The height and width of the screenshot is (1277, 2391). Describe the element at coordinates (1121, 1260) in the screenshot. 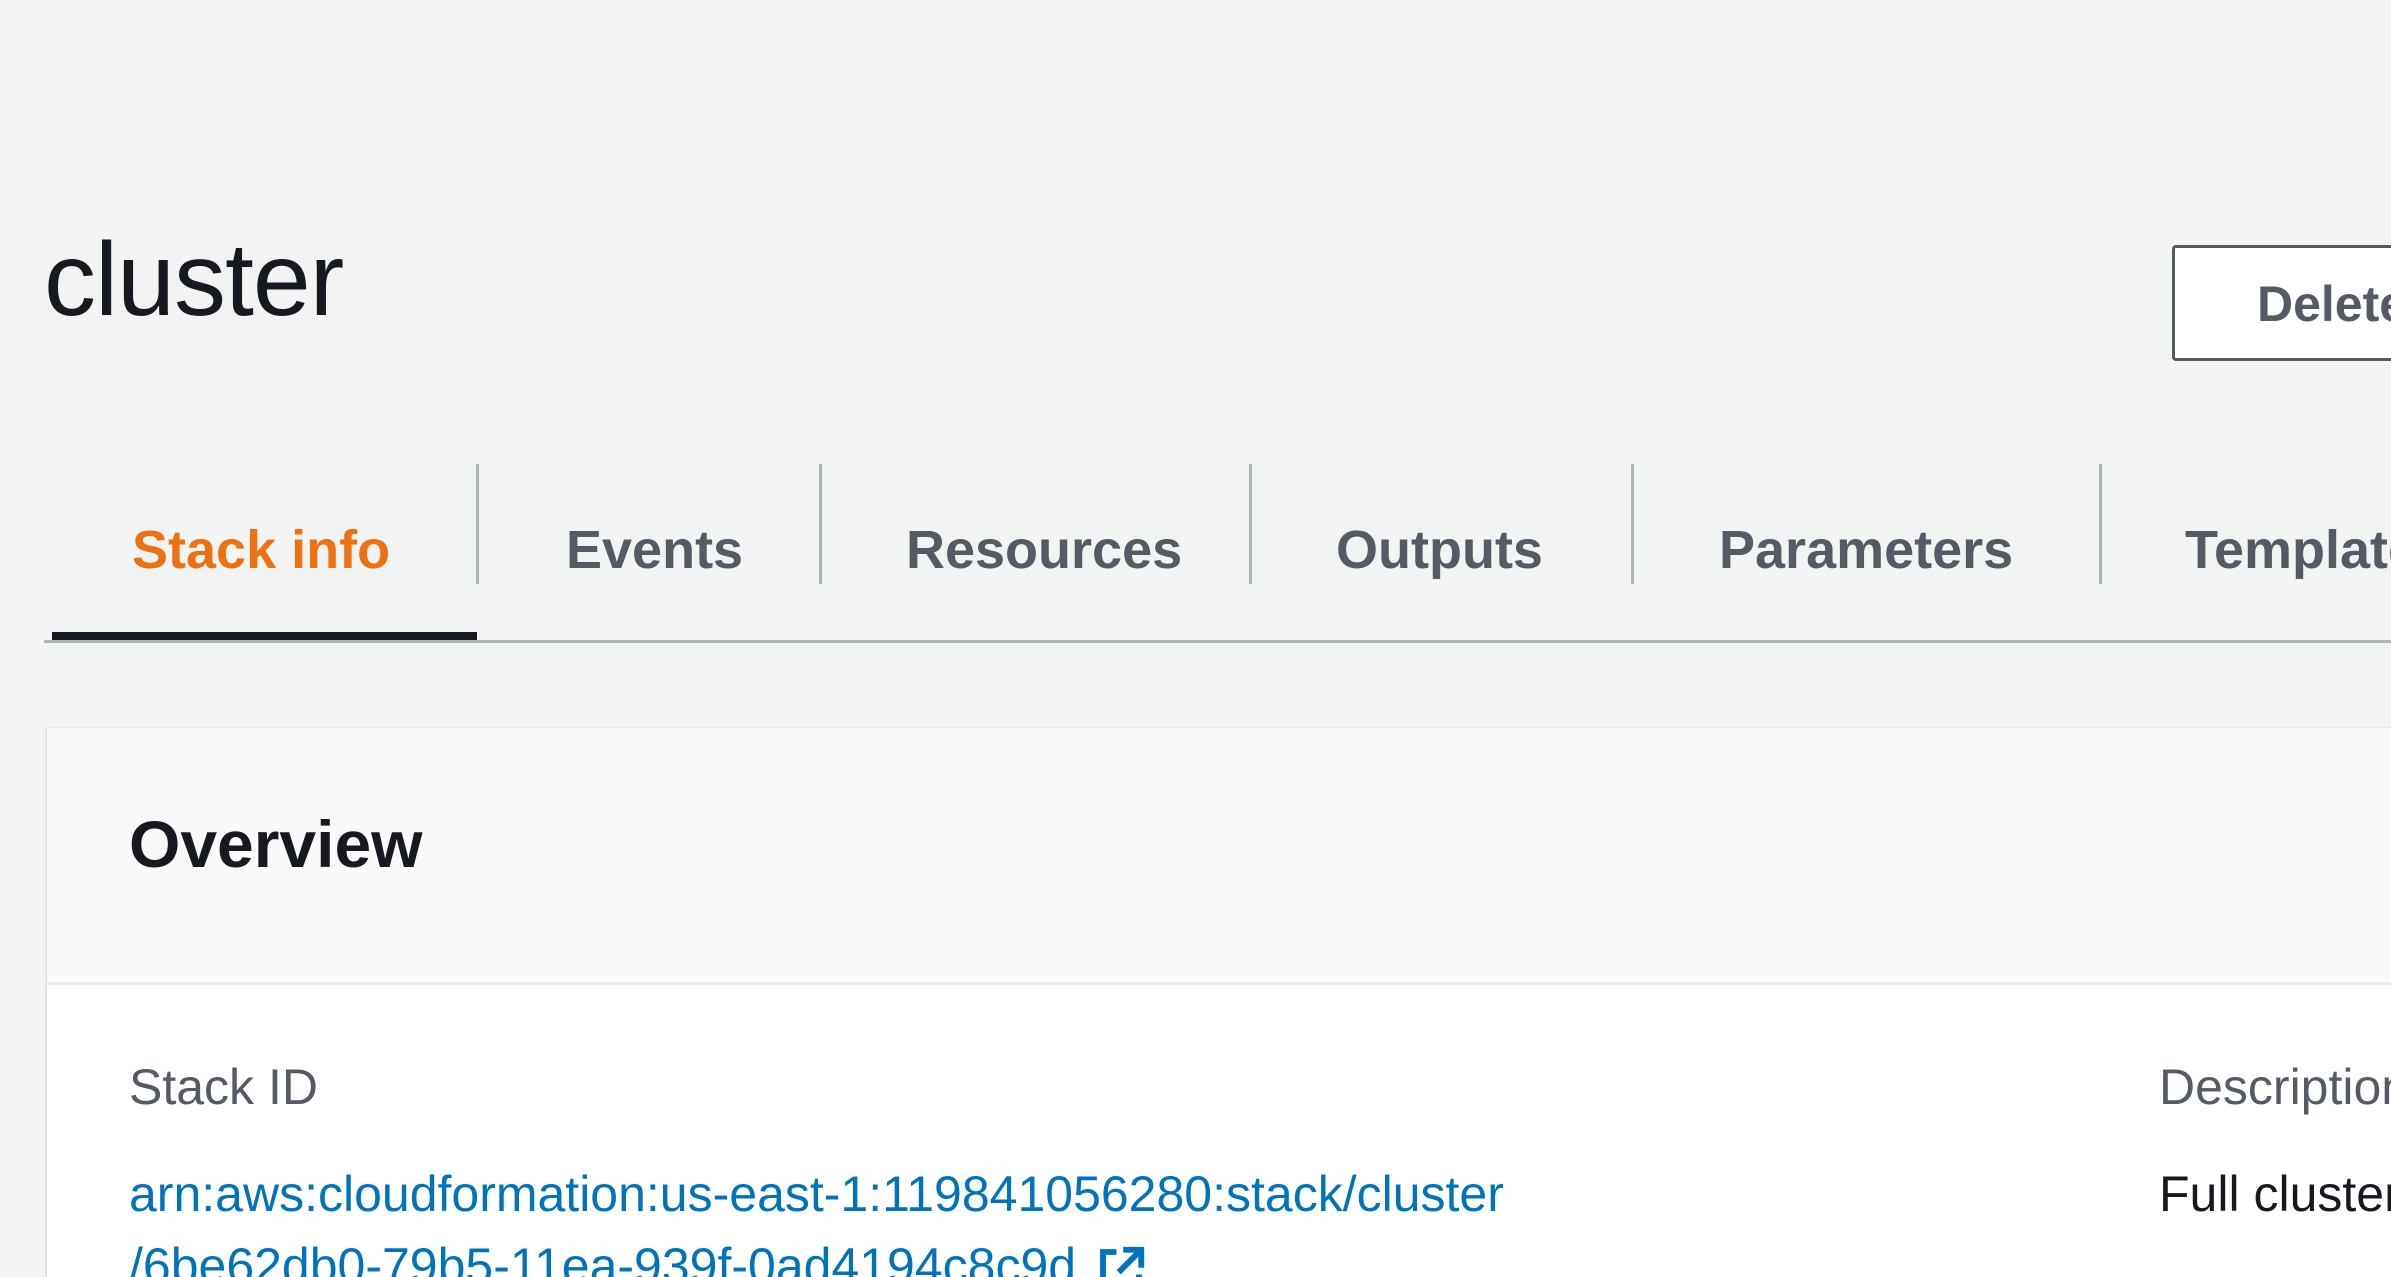

I see `external-link-icon` at that location.